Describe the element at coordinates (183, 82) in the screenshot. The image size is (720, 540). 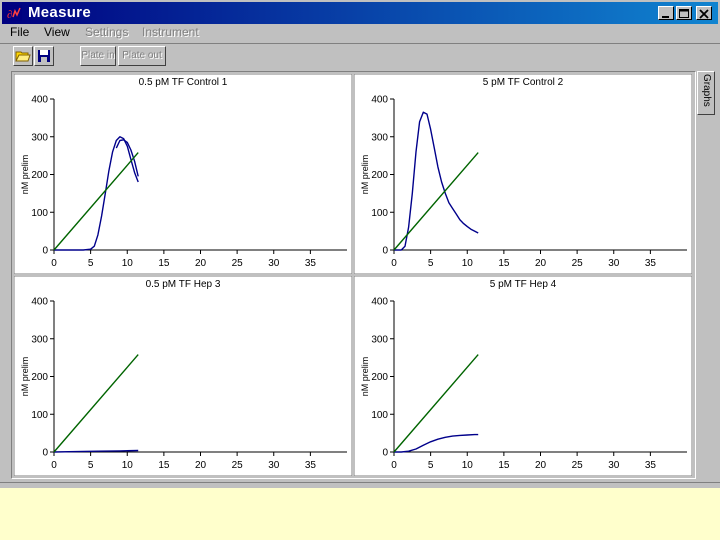
I see `chart-title: 0.5 pM TF Control 1` at that location.